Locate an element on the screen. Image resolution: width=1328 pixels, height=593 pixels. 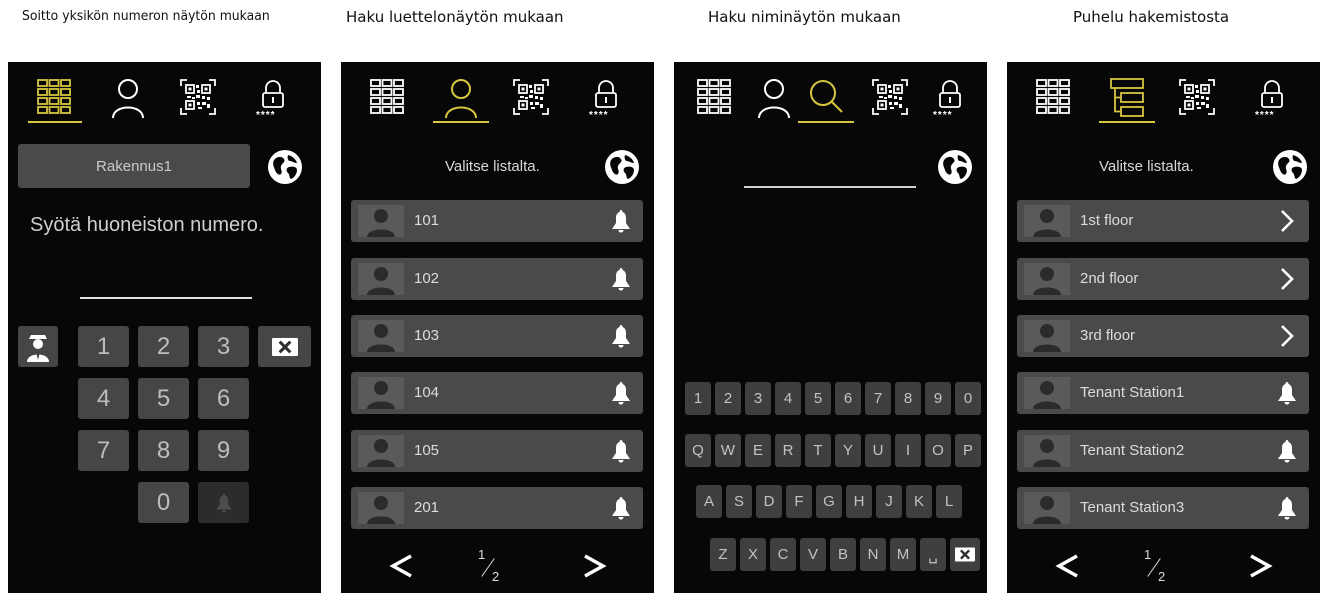
kb-key-c: C is located at coordinates (783, 554).